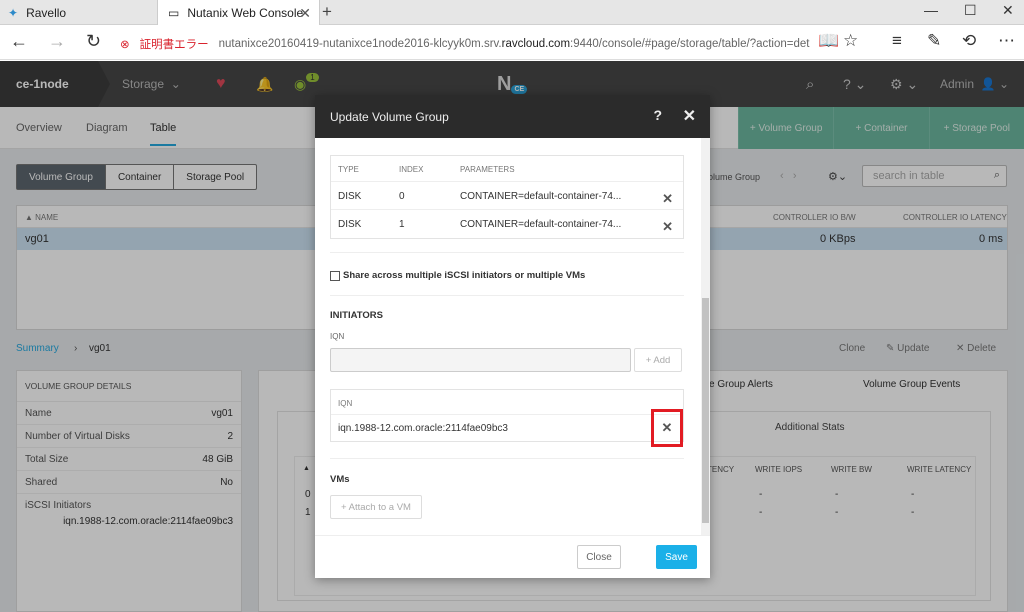 The height and width of the screenshot is (612, 1024). Describe the element at coordinates (658, 360) in the screenshot. I see `add-initiator-button: + Add` at that location.